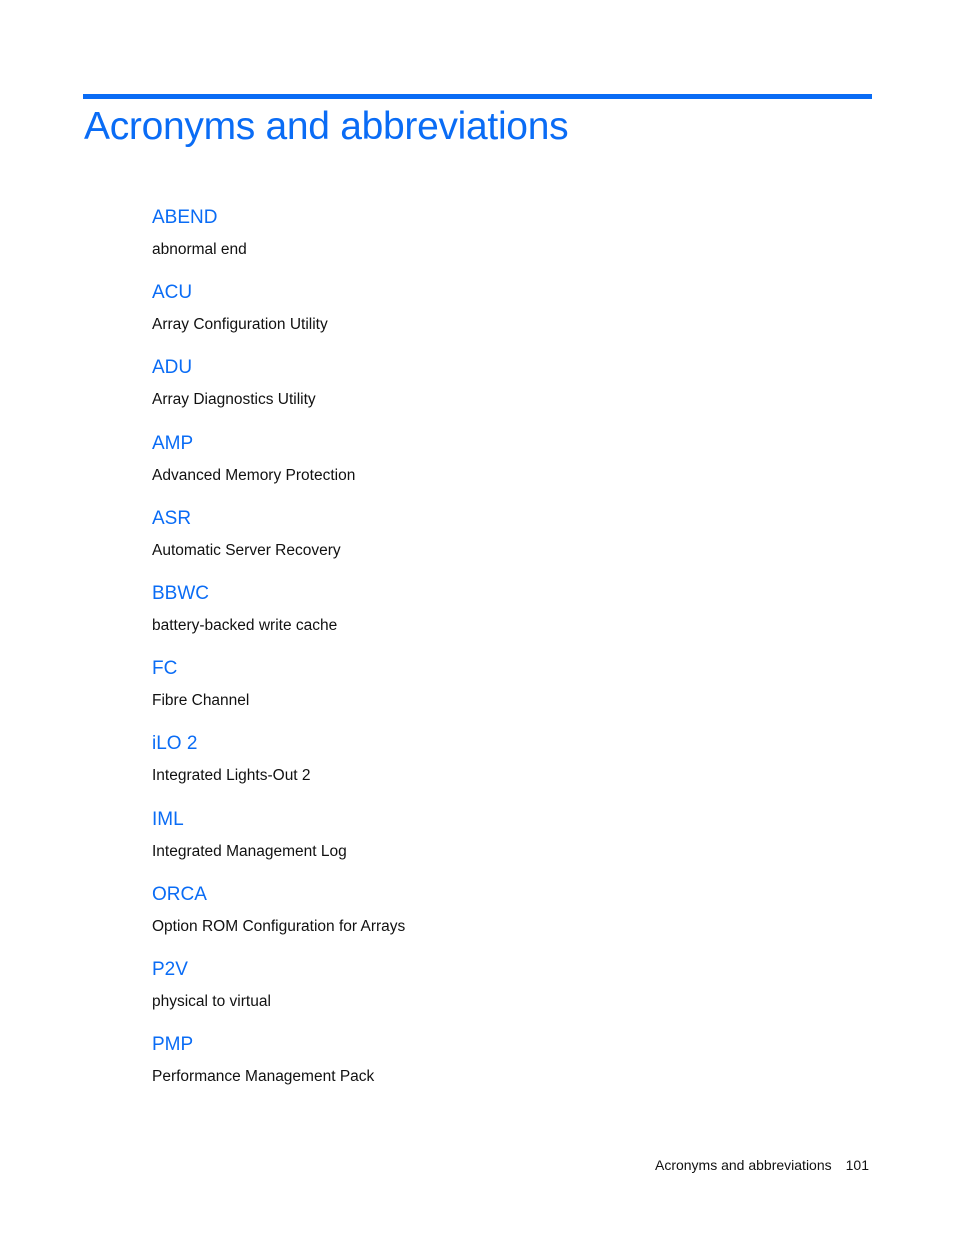 The image size is (954, 1235). Describe the element at coordinates (240, 325) in the screenshot. I see `acronym-definition: Array Configuration Utility` at that location.